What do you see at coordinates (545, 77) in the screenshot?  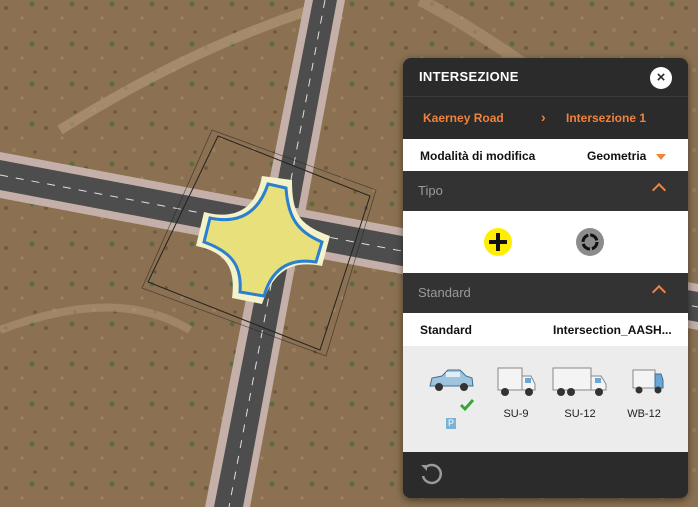 I see `panel-header: INTERSEZIONE ×` at bounding box center [545, 77].